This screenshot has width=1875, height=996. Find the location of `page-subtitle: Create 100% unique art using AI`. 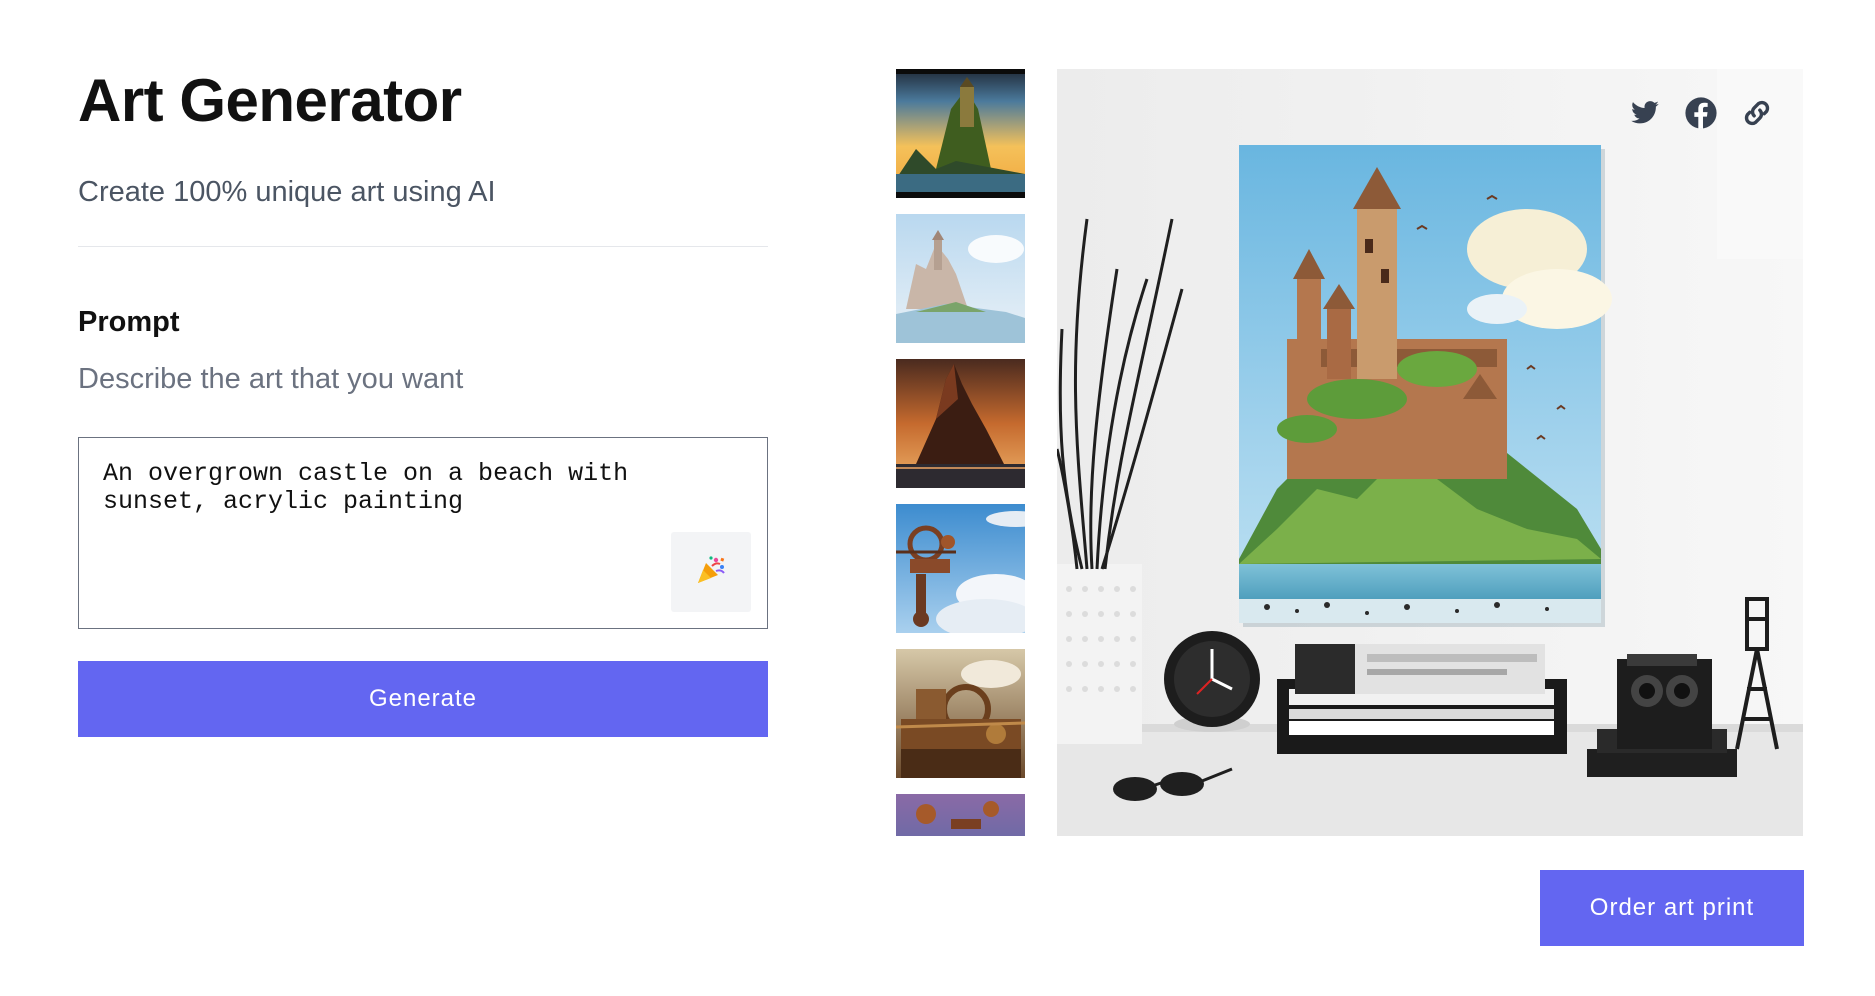

page-subtitle: Create 100% unique art using AI is located at coordinates (287, 192).